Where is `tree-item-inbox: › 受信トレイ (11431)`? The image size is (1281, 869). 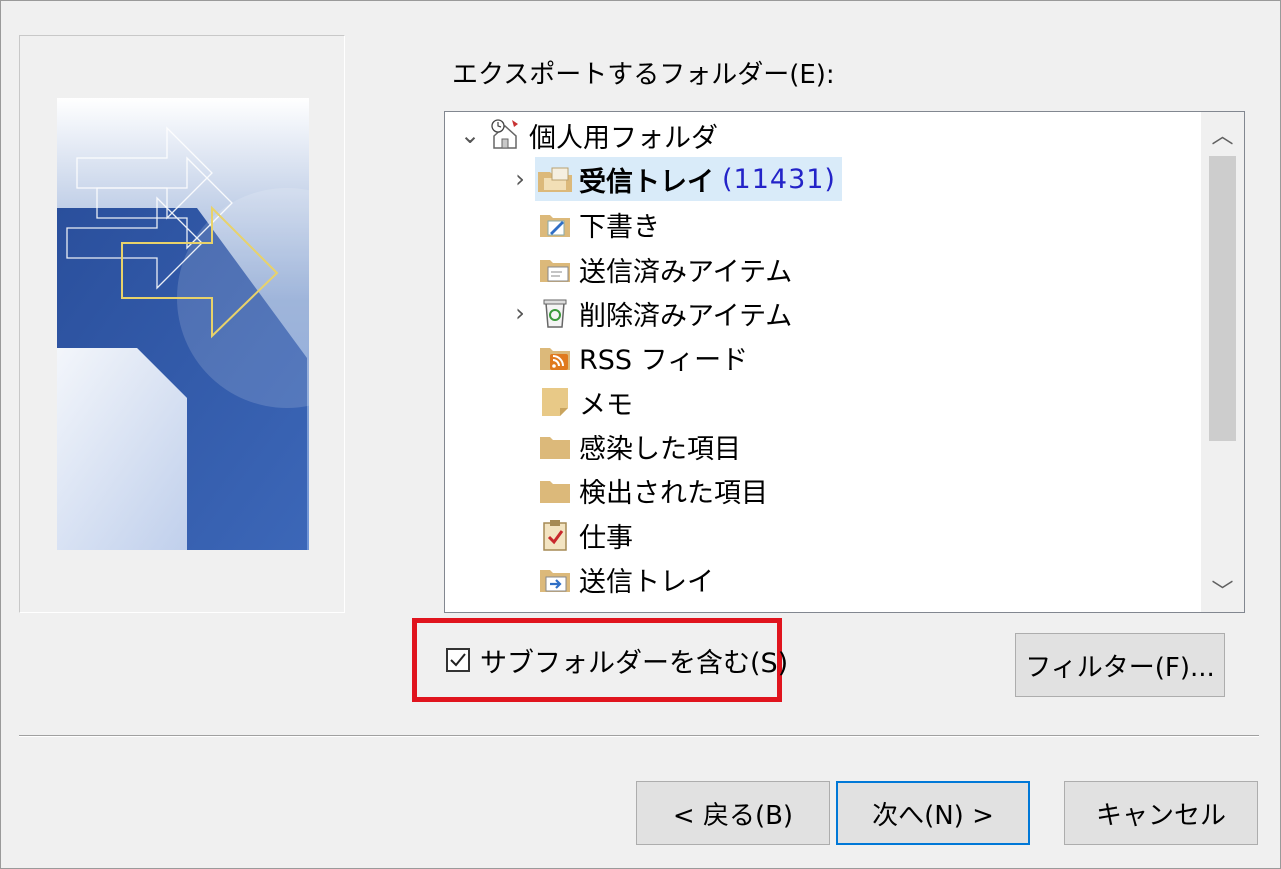 tree-item-inbox: › 受信トレイ (11431) is located at coordinates (673, 179).